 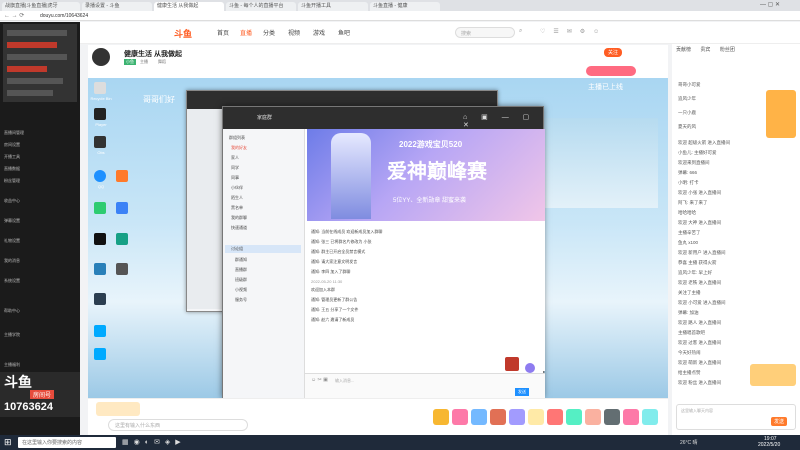 What do you see at coordinates (101, 57) in the screenshot?
I see `avatar` at bounding box center [101, 57].